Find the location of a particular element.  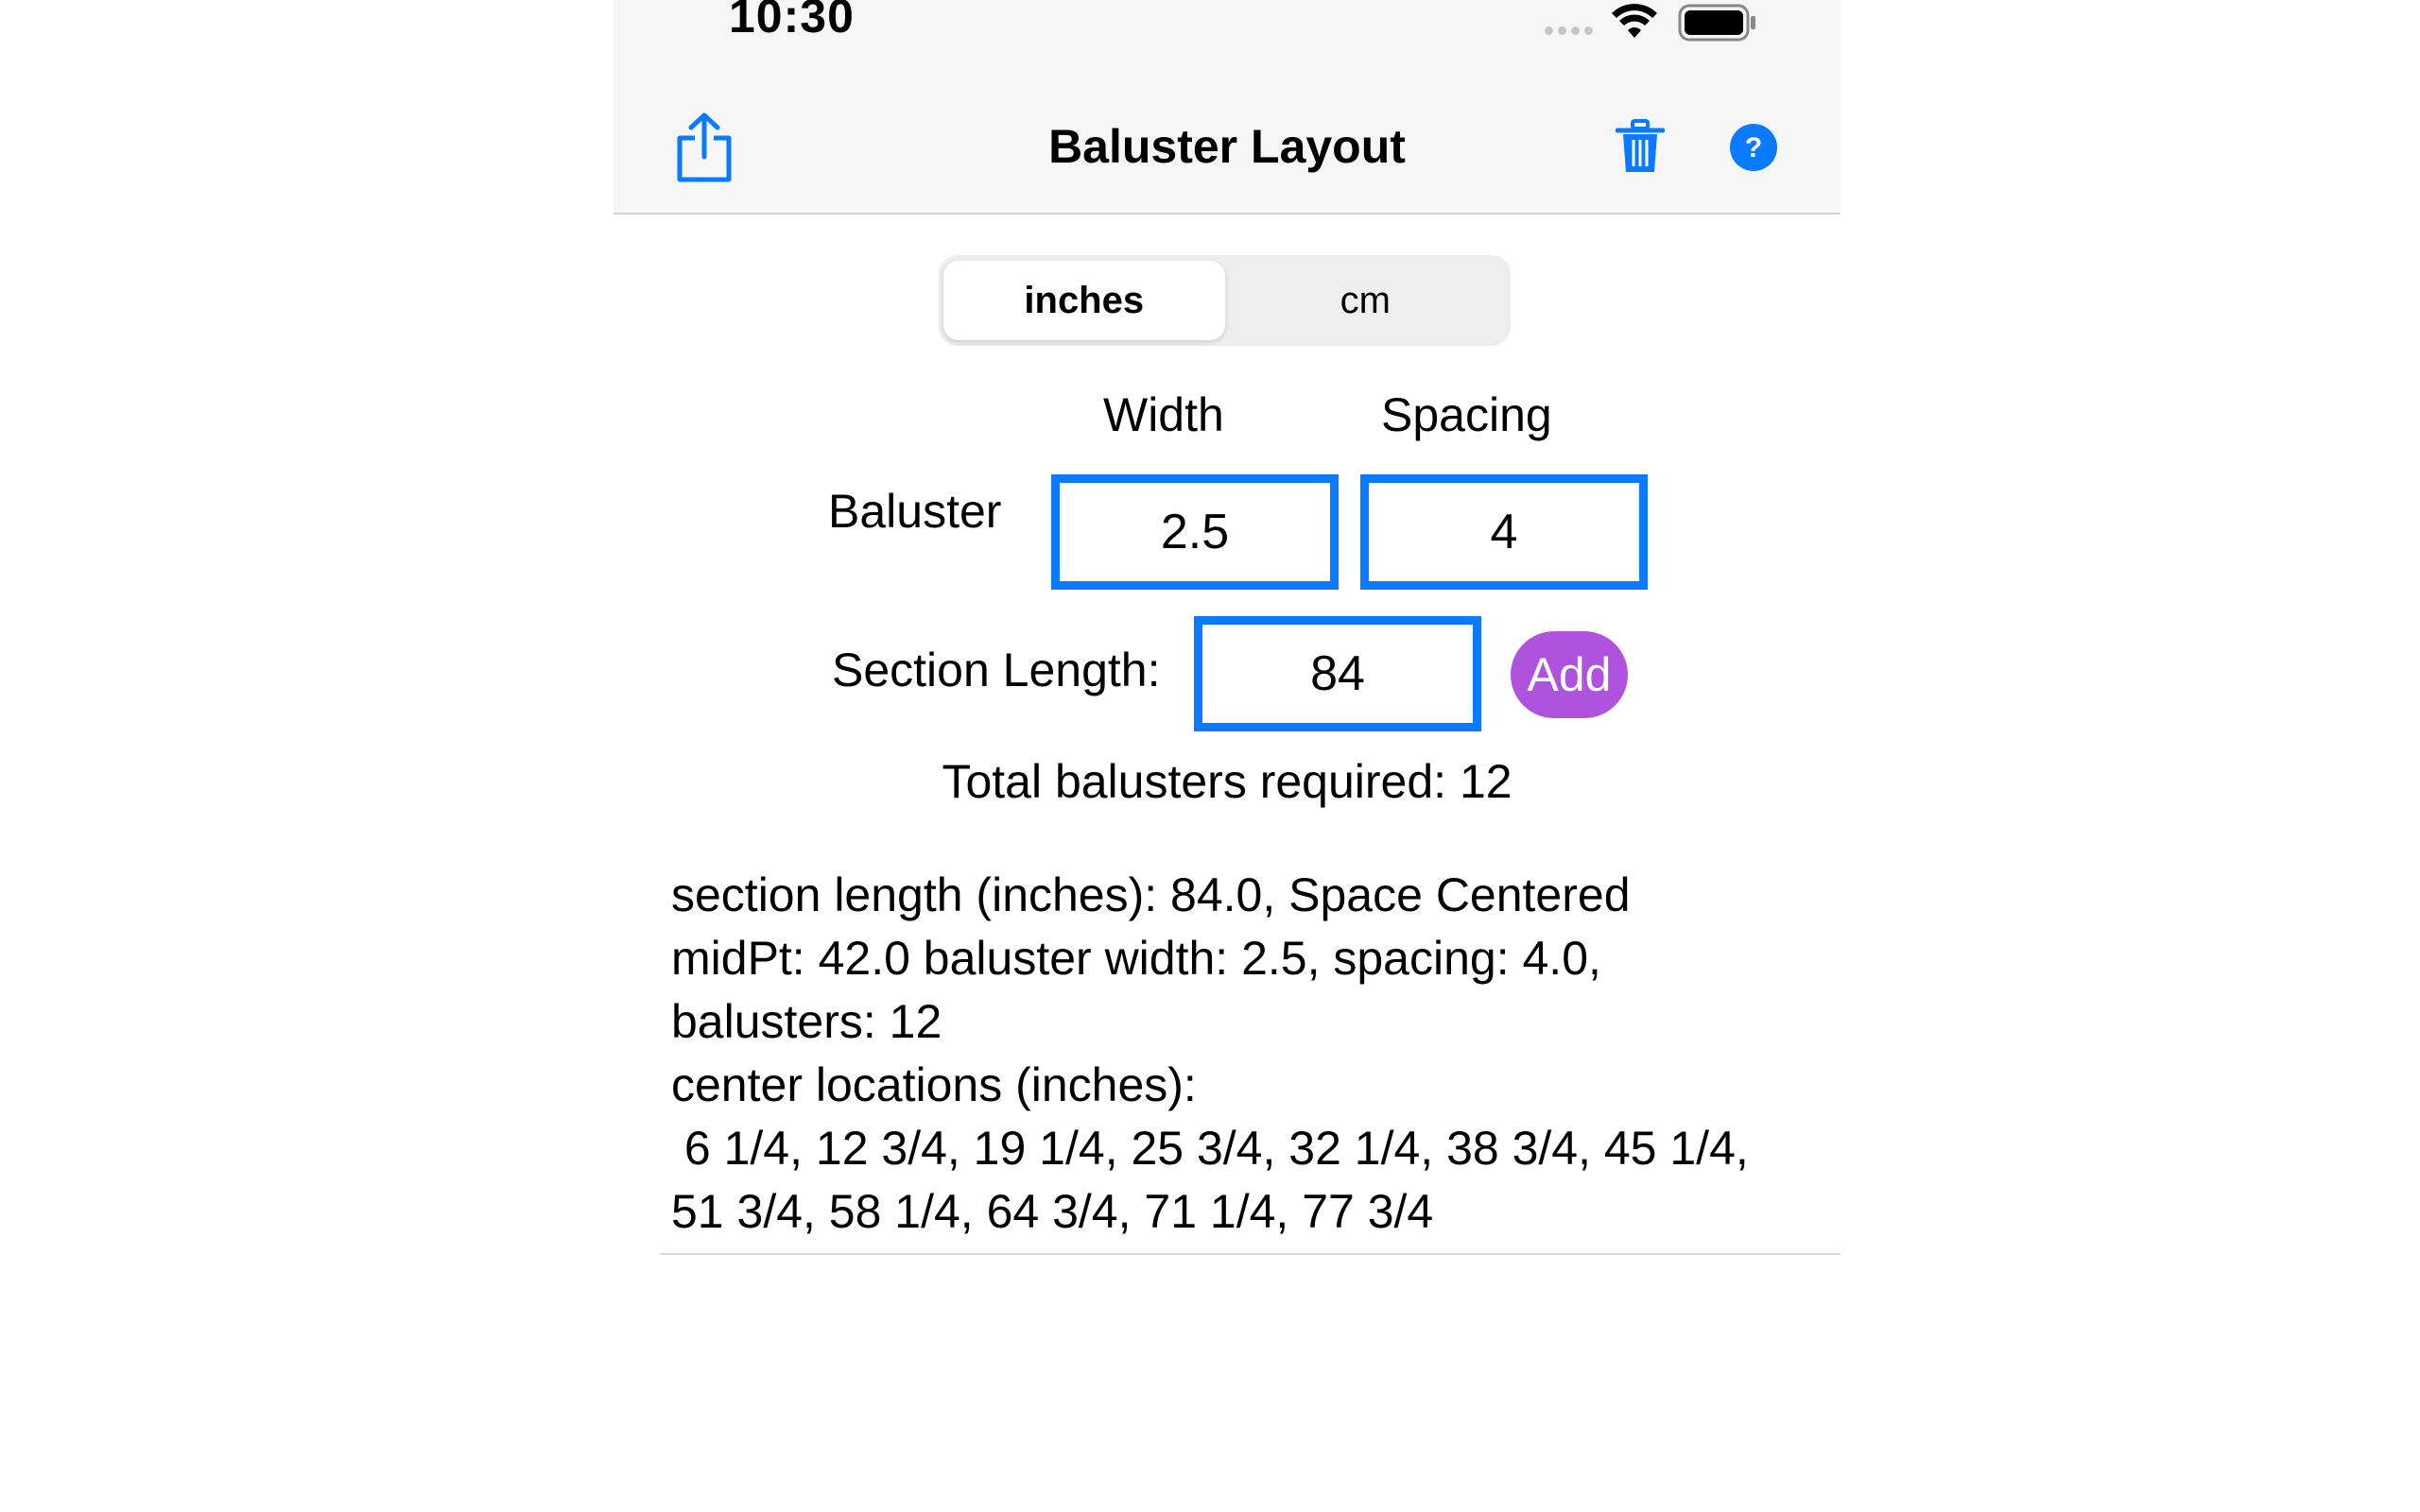

results-line: balusters: 12 is located at coordinates (806, 1021).